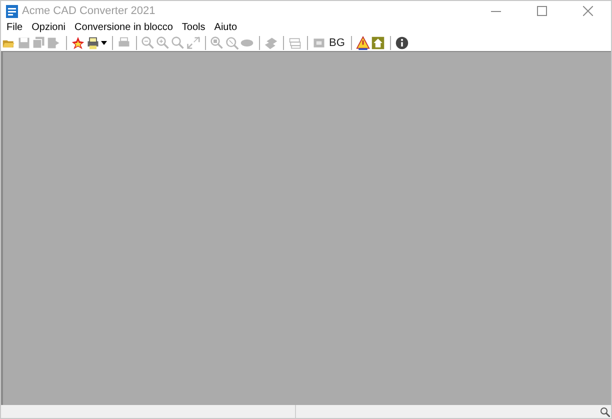  I want to click on app-icon, so click(12, 11).